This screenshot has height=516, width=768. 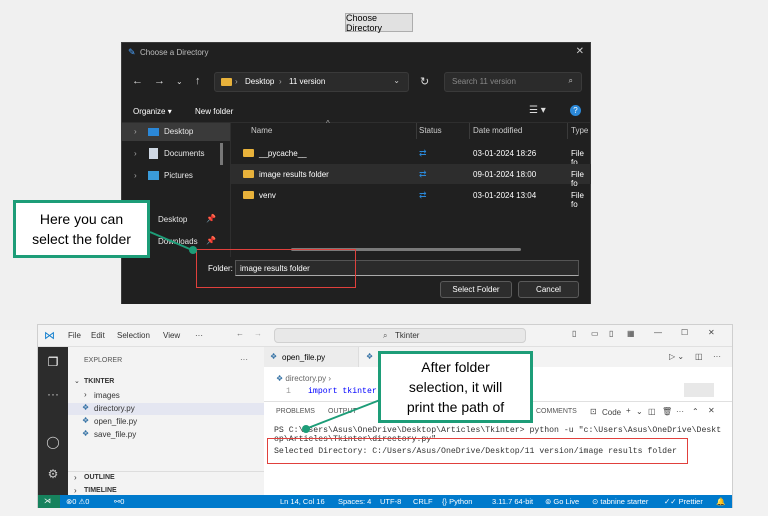 What do you see at coordinates (311, 357) in the screenshot?
I see `tab-open-file: ❖ open_file.py` at bounding box center [311, 357].